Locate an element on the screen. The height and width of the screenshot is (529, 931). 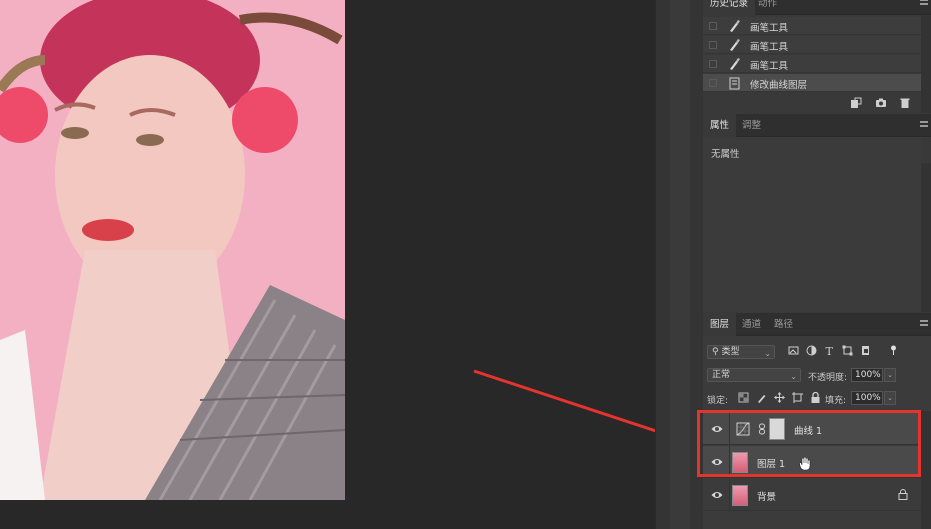
trash-icon is located at coordinates (905, 103).